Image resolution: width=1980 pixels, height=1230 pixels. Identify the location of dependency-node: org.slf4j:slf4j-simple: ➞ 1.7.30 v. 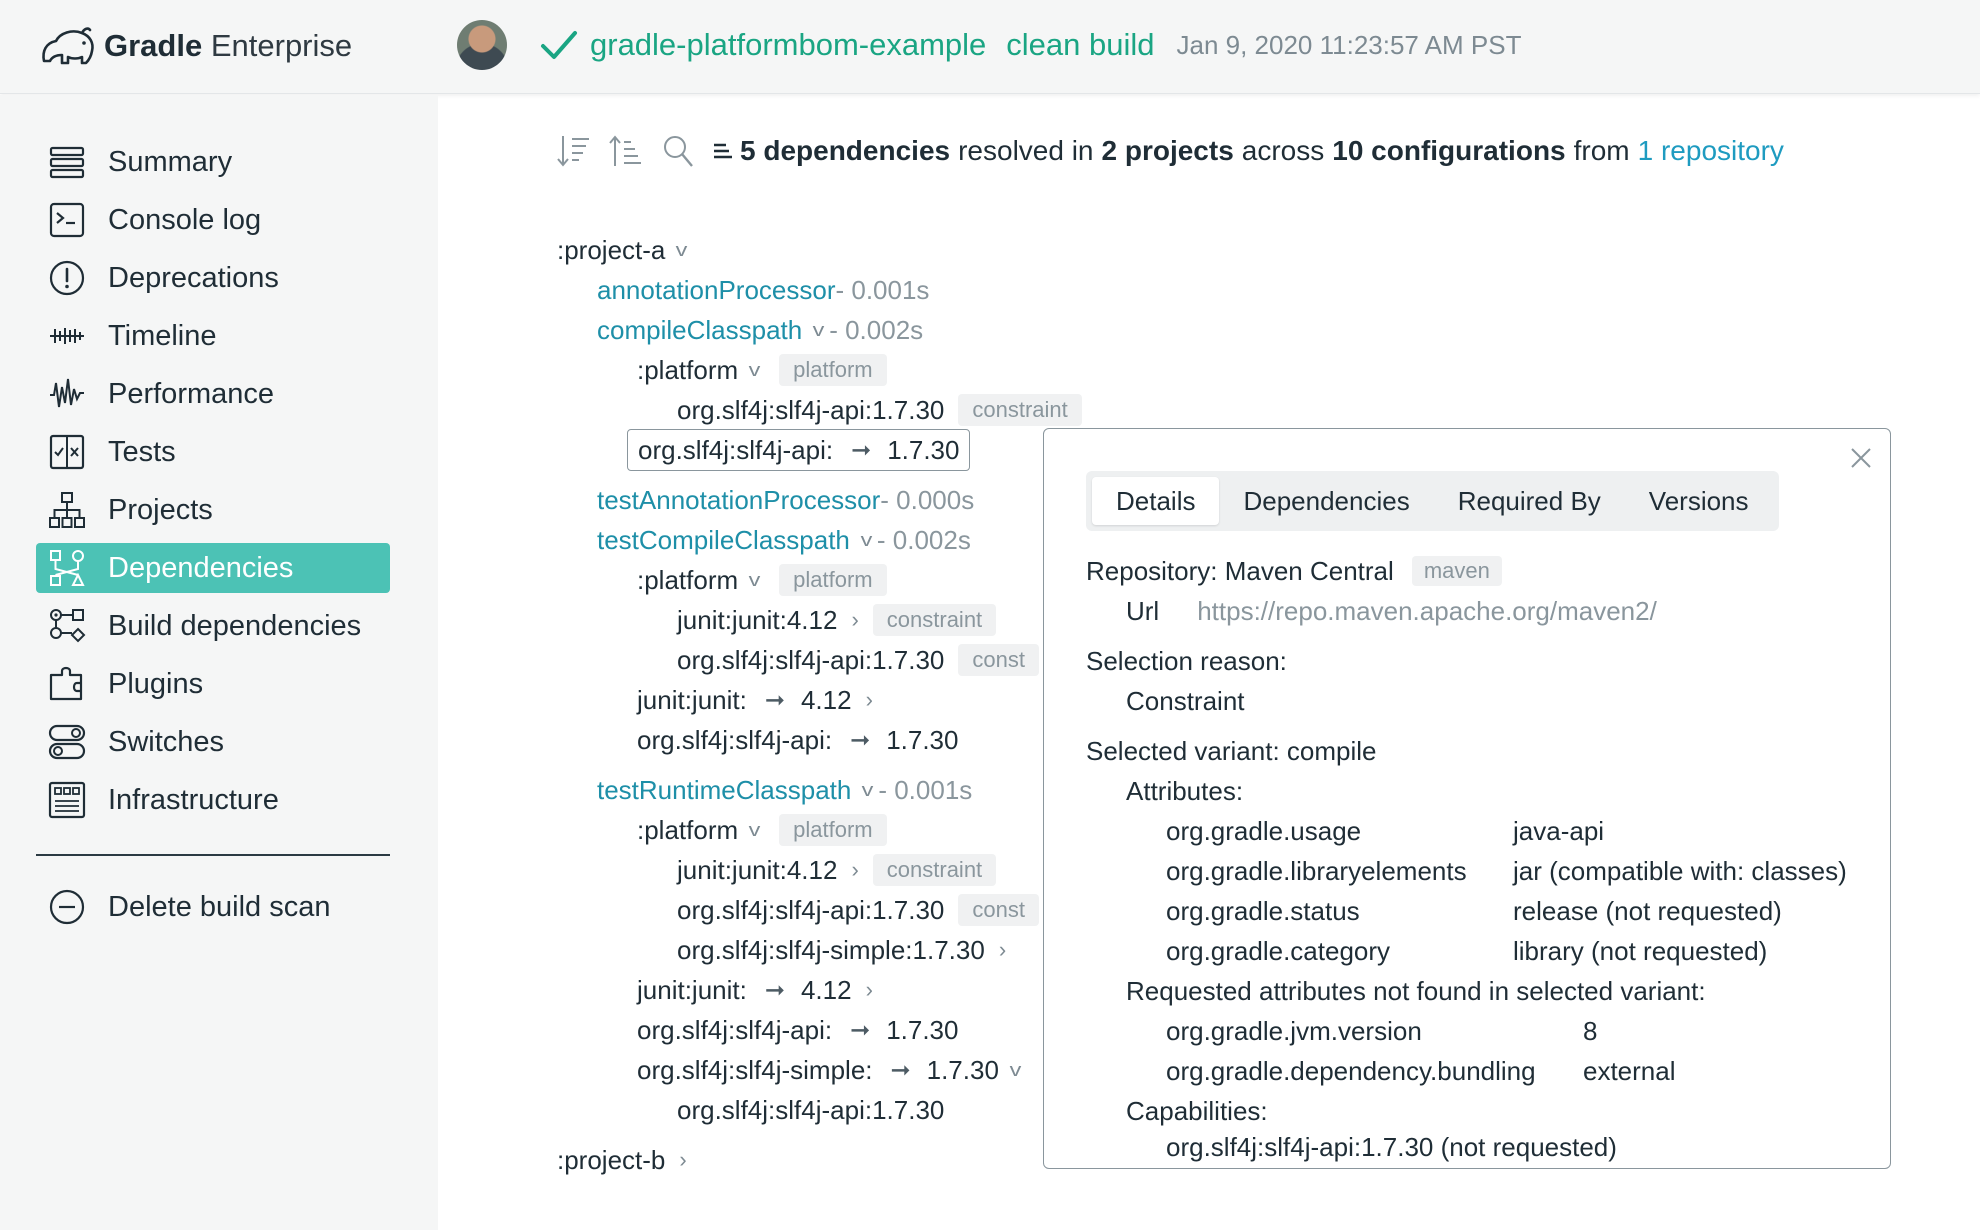
(831, 1070).